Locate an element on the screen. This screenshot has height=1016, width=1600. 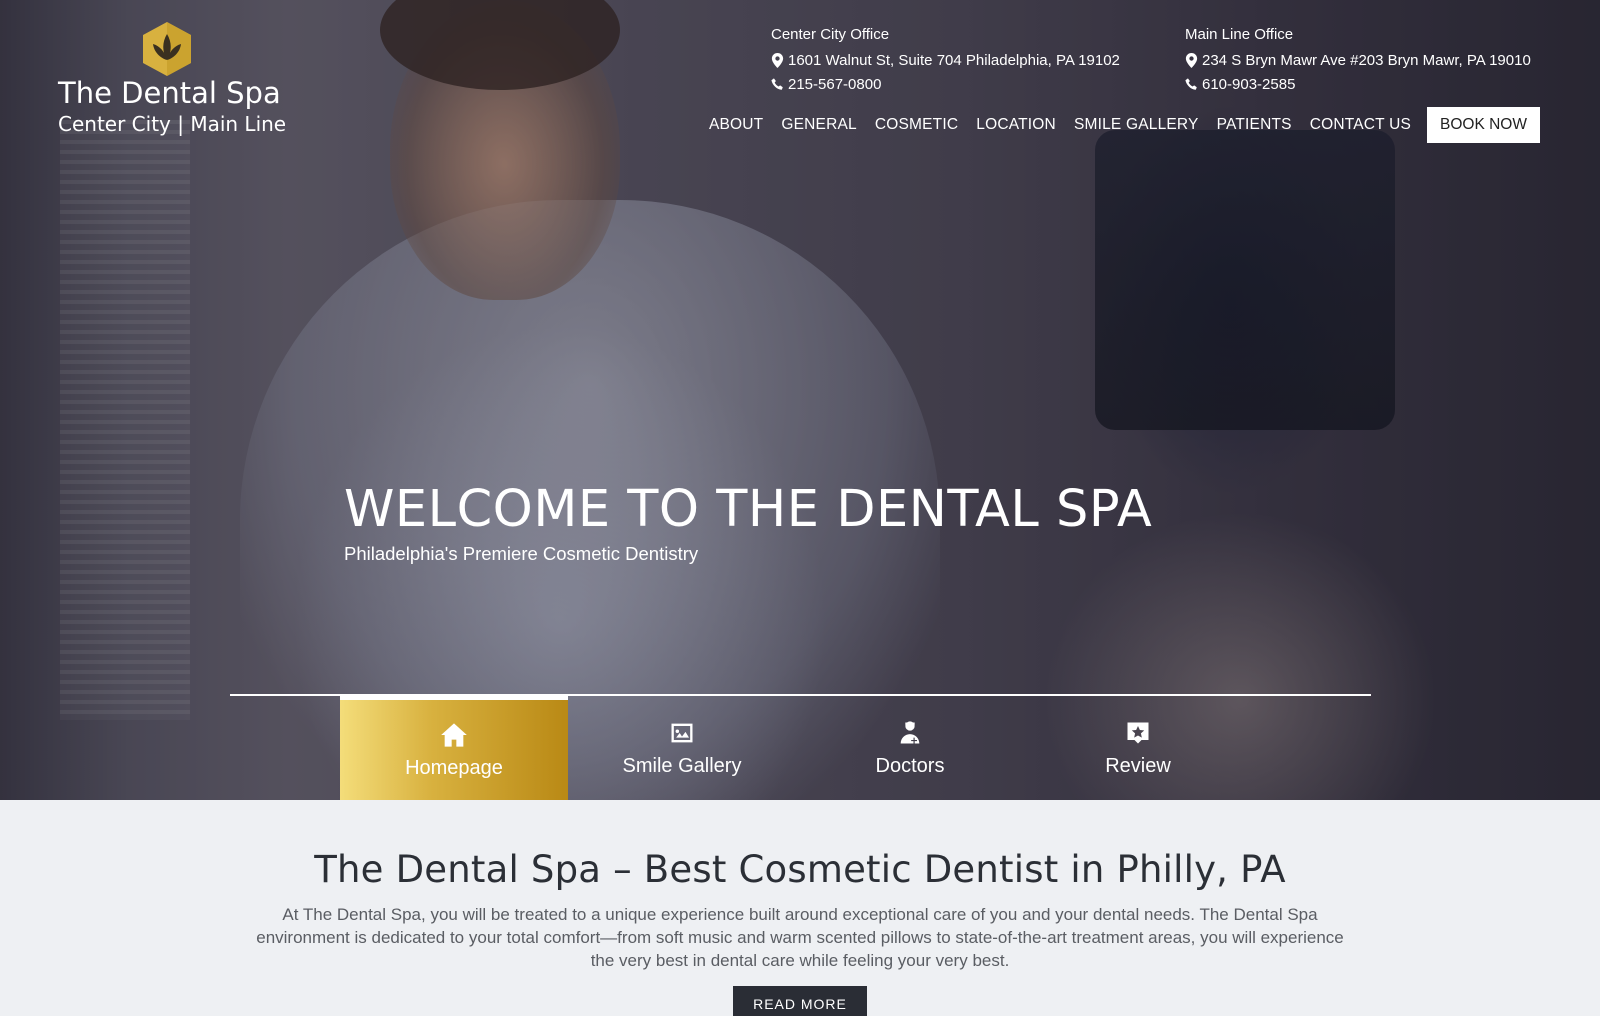
nav-cosmetic: COSMETIC is located at coordinates (916, 125).